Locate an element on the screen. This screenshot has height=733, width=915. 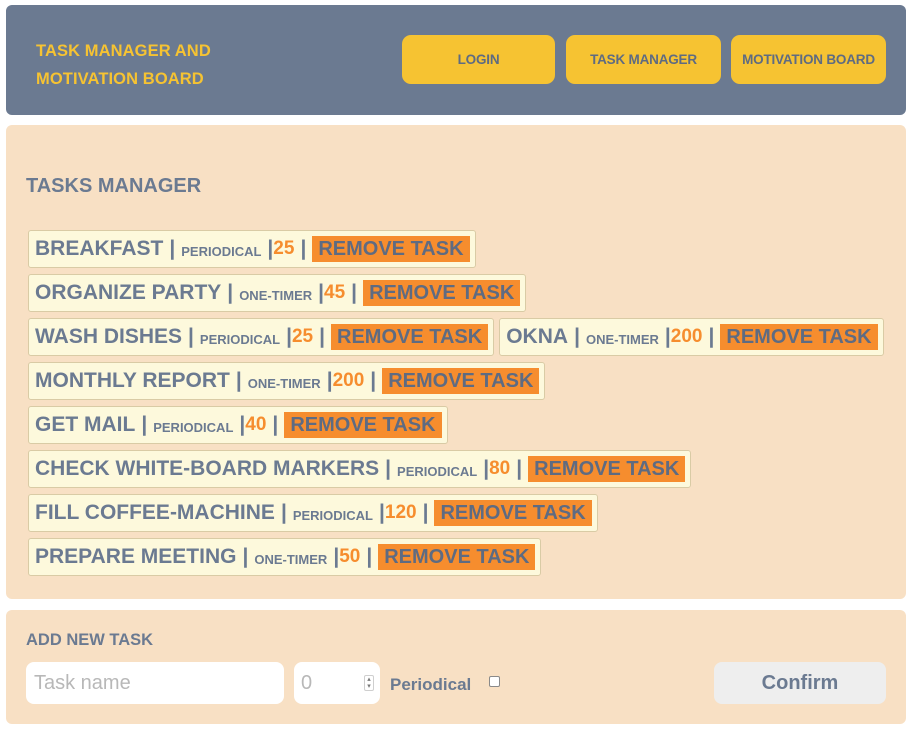
task-name: WASH DISHES is located at coordinates (109, 336).